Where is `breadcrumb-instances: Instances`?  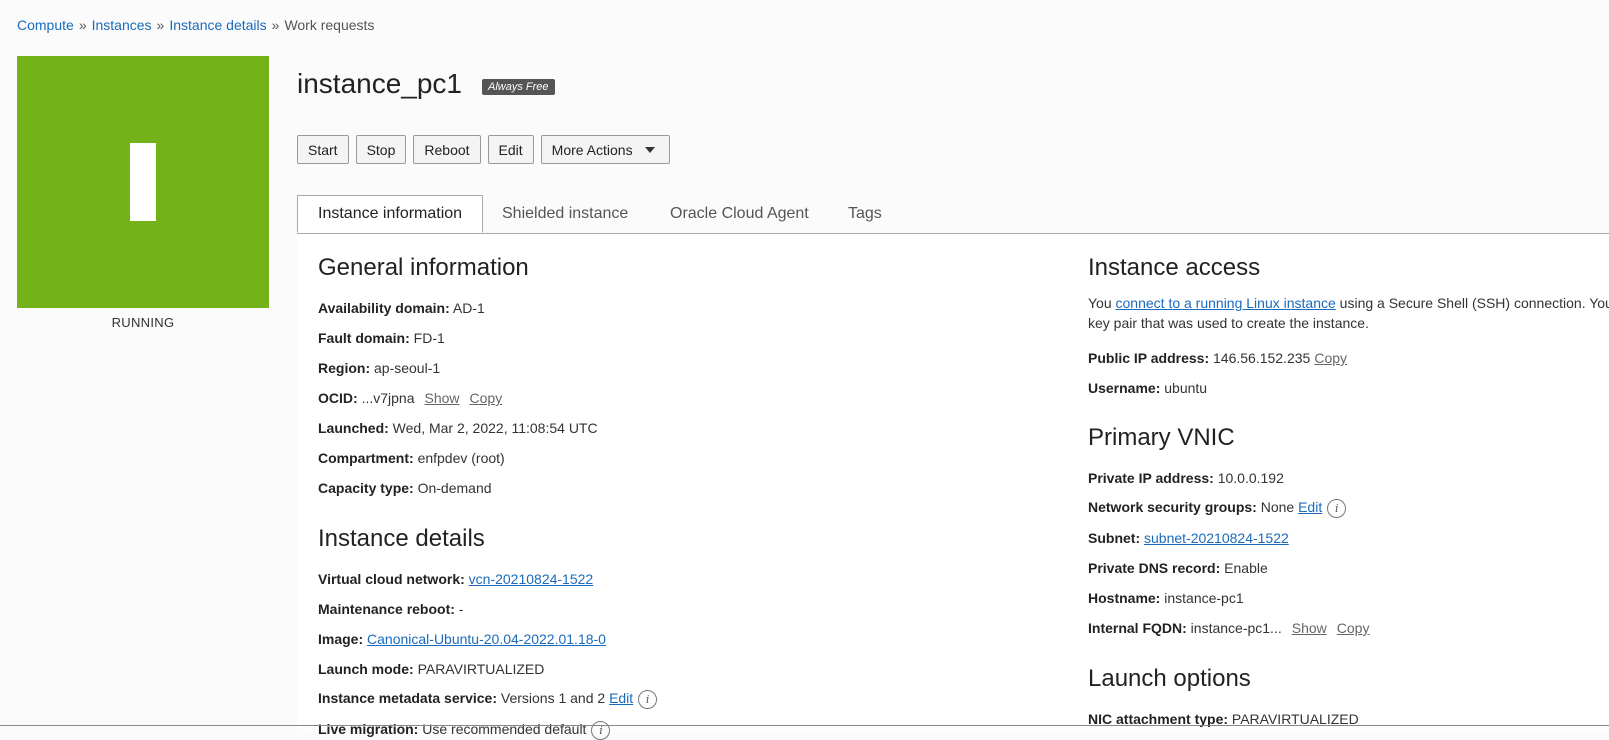 breadcrumb-instances: Instances is located at coordinates (122, 25).